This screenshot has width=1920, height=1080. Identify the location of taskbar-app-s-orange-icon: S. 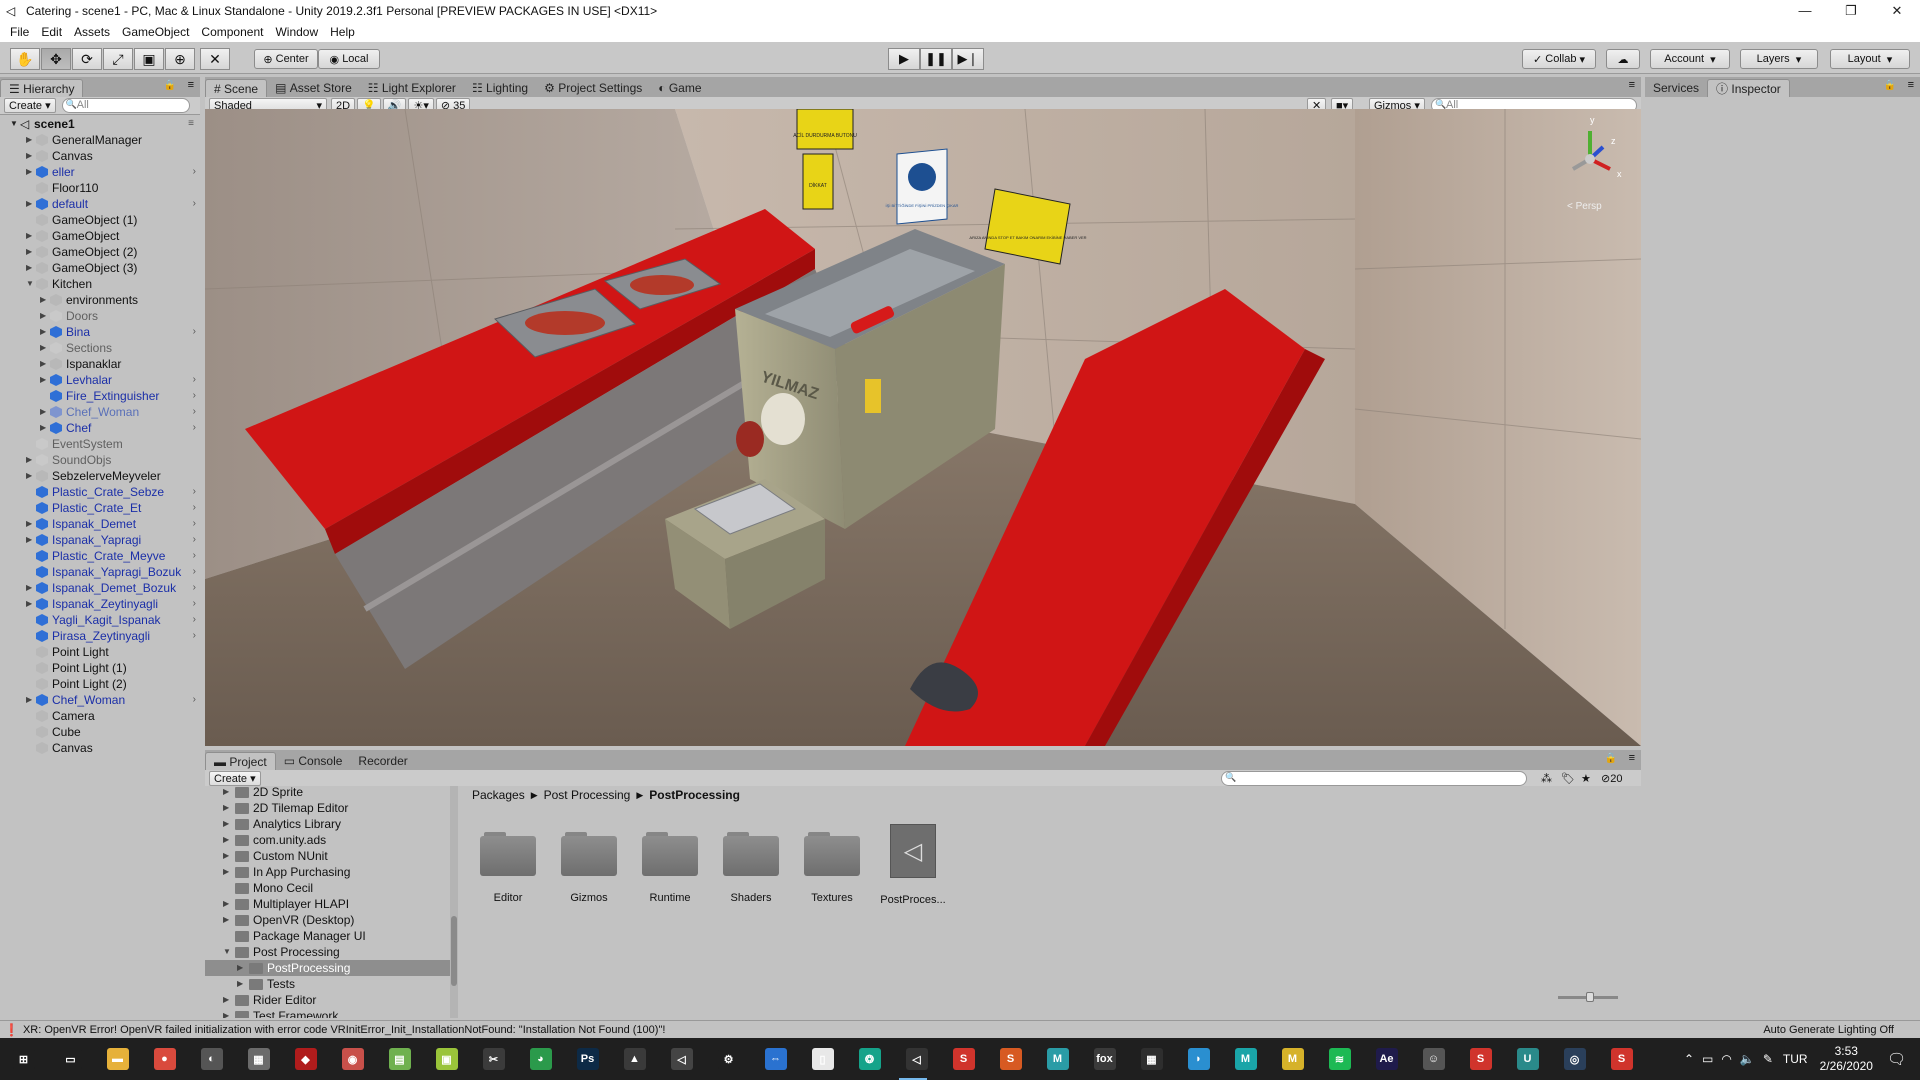
(1010, 1059).